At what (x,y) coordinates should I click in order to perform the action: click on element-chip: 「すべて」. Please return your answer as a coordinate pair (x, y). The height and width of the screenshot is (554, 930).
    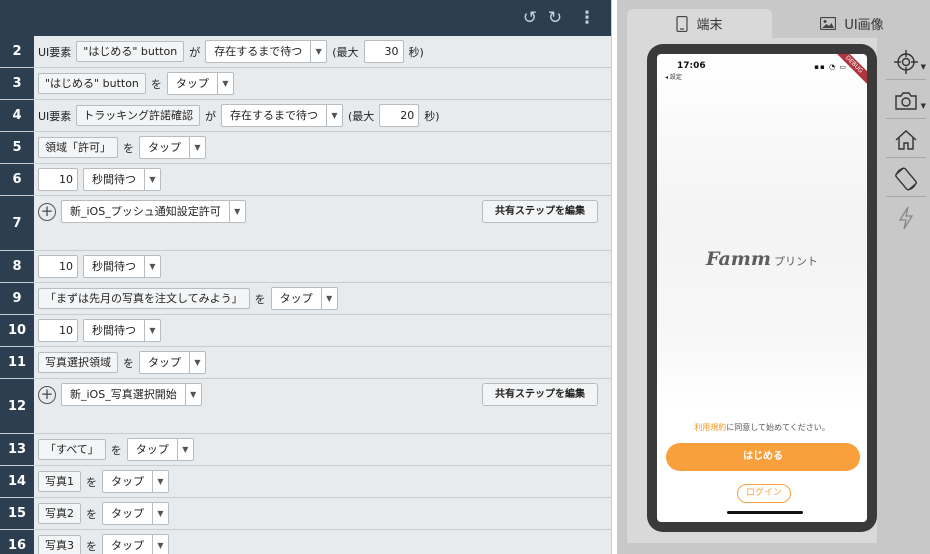
    Looking at the image, I should click on (72, 449).